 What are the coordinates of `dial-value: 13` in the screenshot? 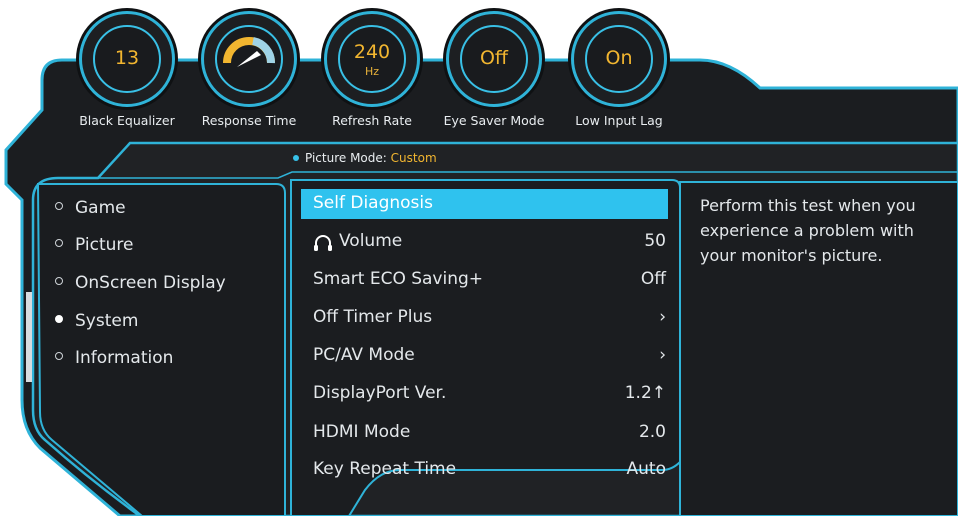 It's located at (127, 58).